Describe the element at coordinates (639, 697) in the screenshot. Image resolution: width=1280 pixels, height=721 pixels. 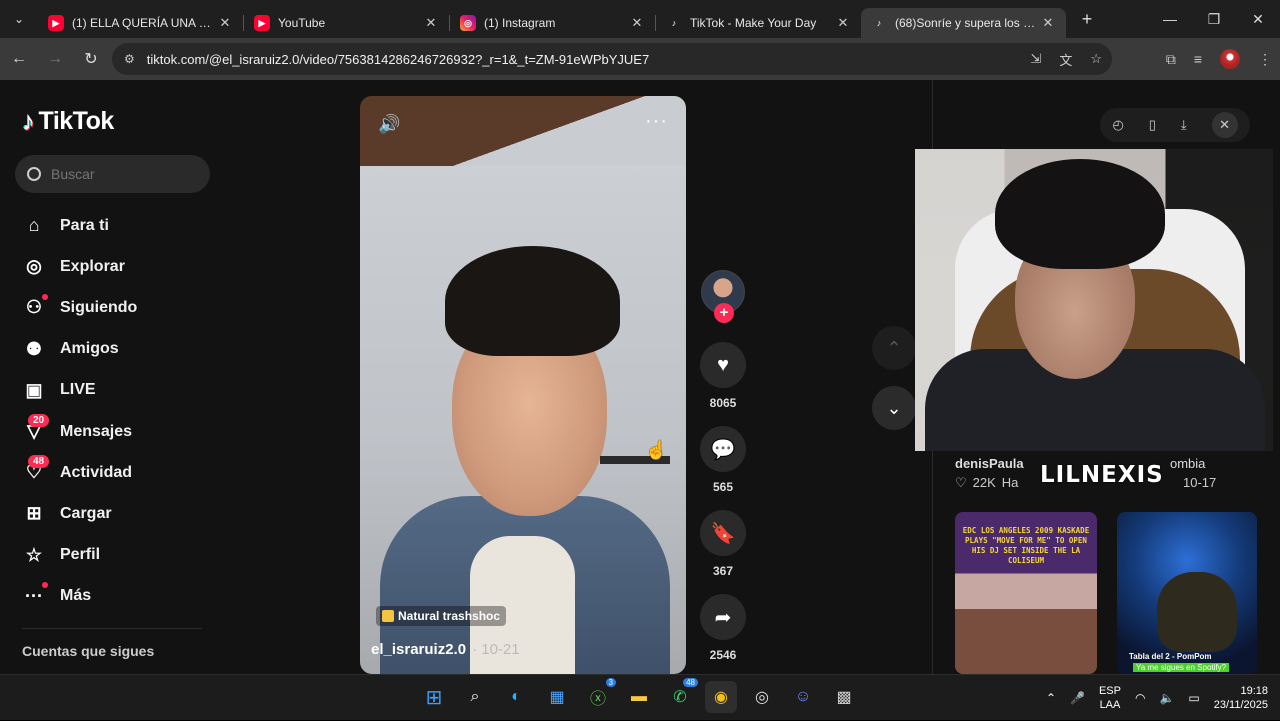
I see `file-explorer-icon: ▬` at that location.